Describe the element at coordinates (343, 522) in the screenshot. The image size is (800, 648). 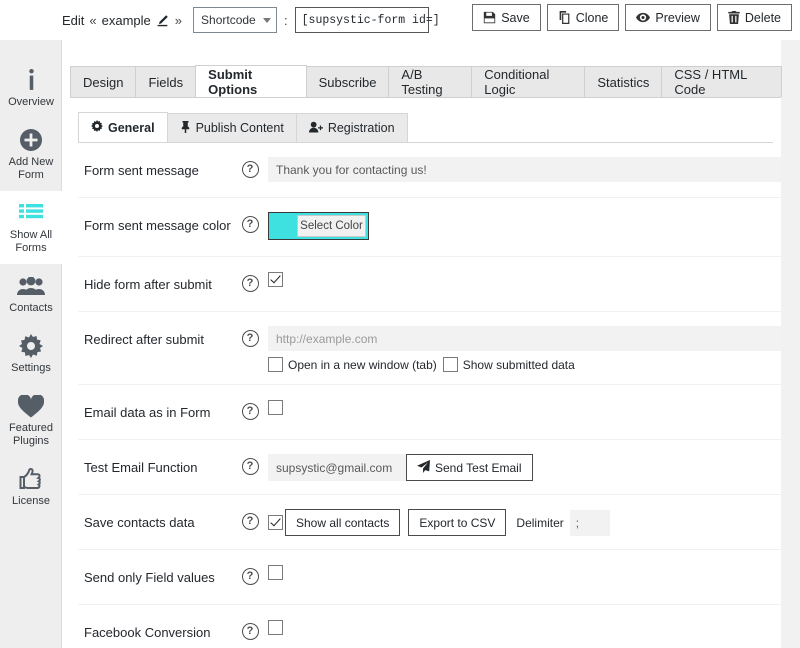
I see `show-all-contacts-button: Show all contacts` at that location.